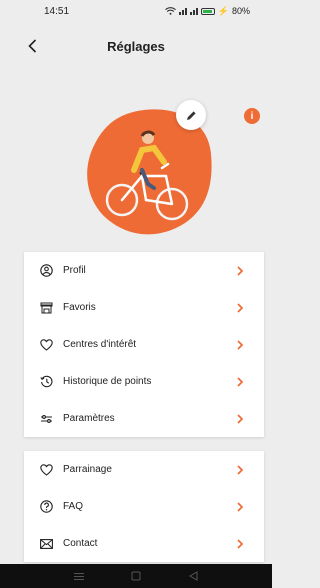 This screenshot has height=588, width=320. Describe the element at coordinates (87, 469) in the screenshot. I see `menu-item-label: Parrainage` at that location.